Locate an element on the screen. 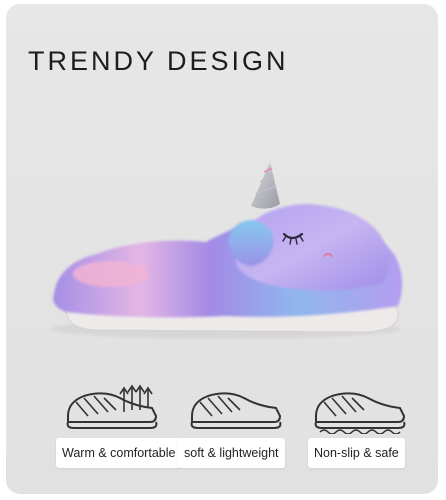  slipper-breathable-icon is located at coordinates (112, 406).